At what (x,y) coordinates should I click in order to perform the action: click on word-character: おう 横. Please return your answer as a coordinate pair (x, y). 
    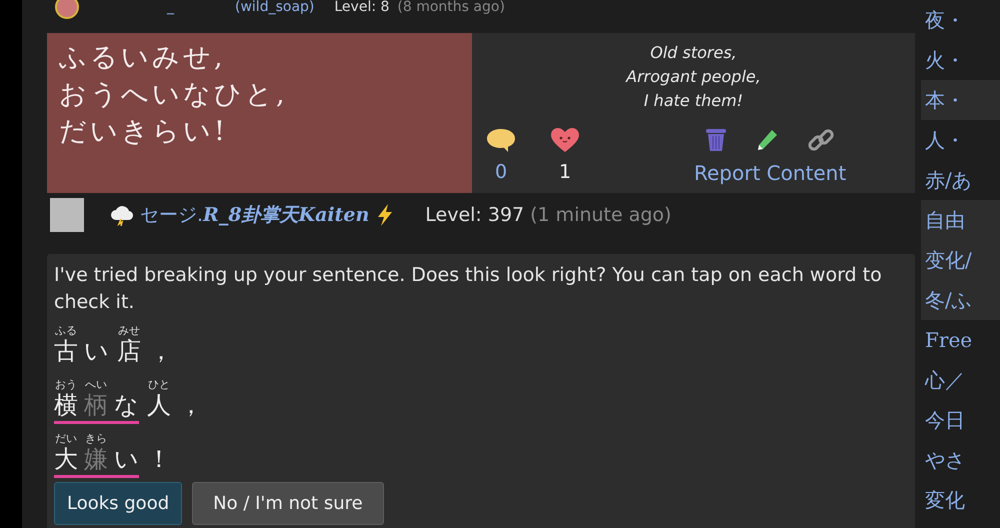
    Looking at the image, I should click on (66, 398).